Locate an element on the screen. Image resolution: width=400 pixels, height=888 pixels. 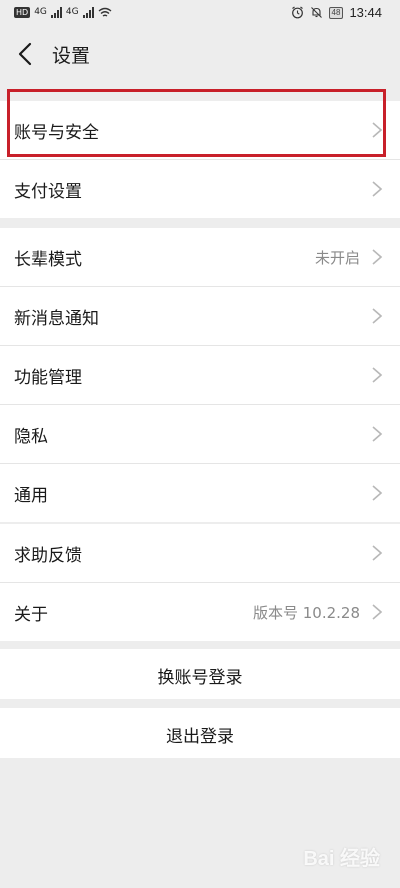
logout-button: 退出登录 is located at coordinates (200, 733).